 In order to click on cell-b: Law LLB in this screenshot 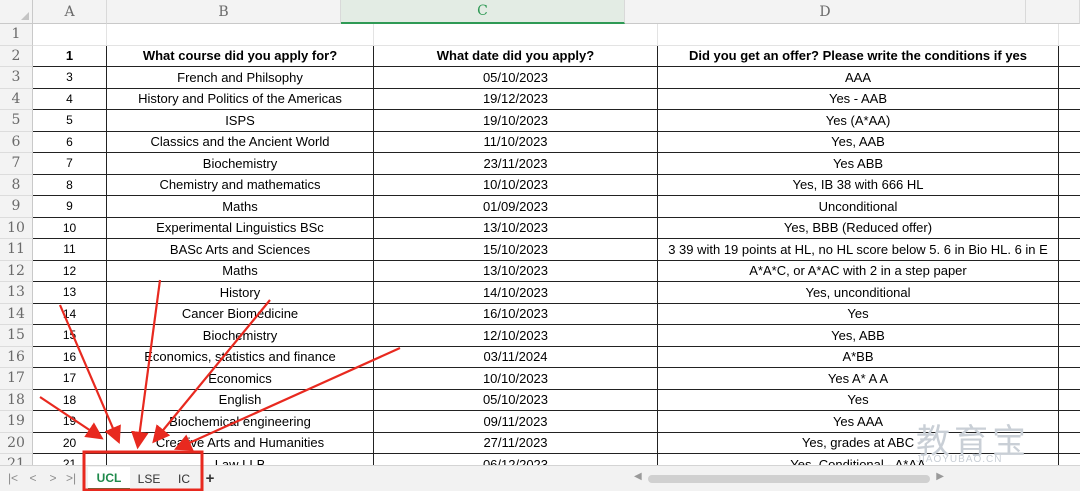, I will do `click(240, 459)`.